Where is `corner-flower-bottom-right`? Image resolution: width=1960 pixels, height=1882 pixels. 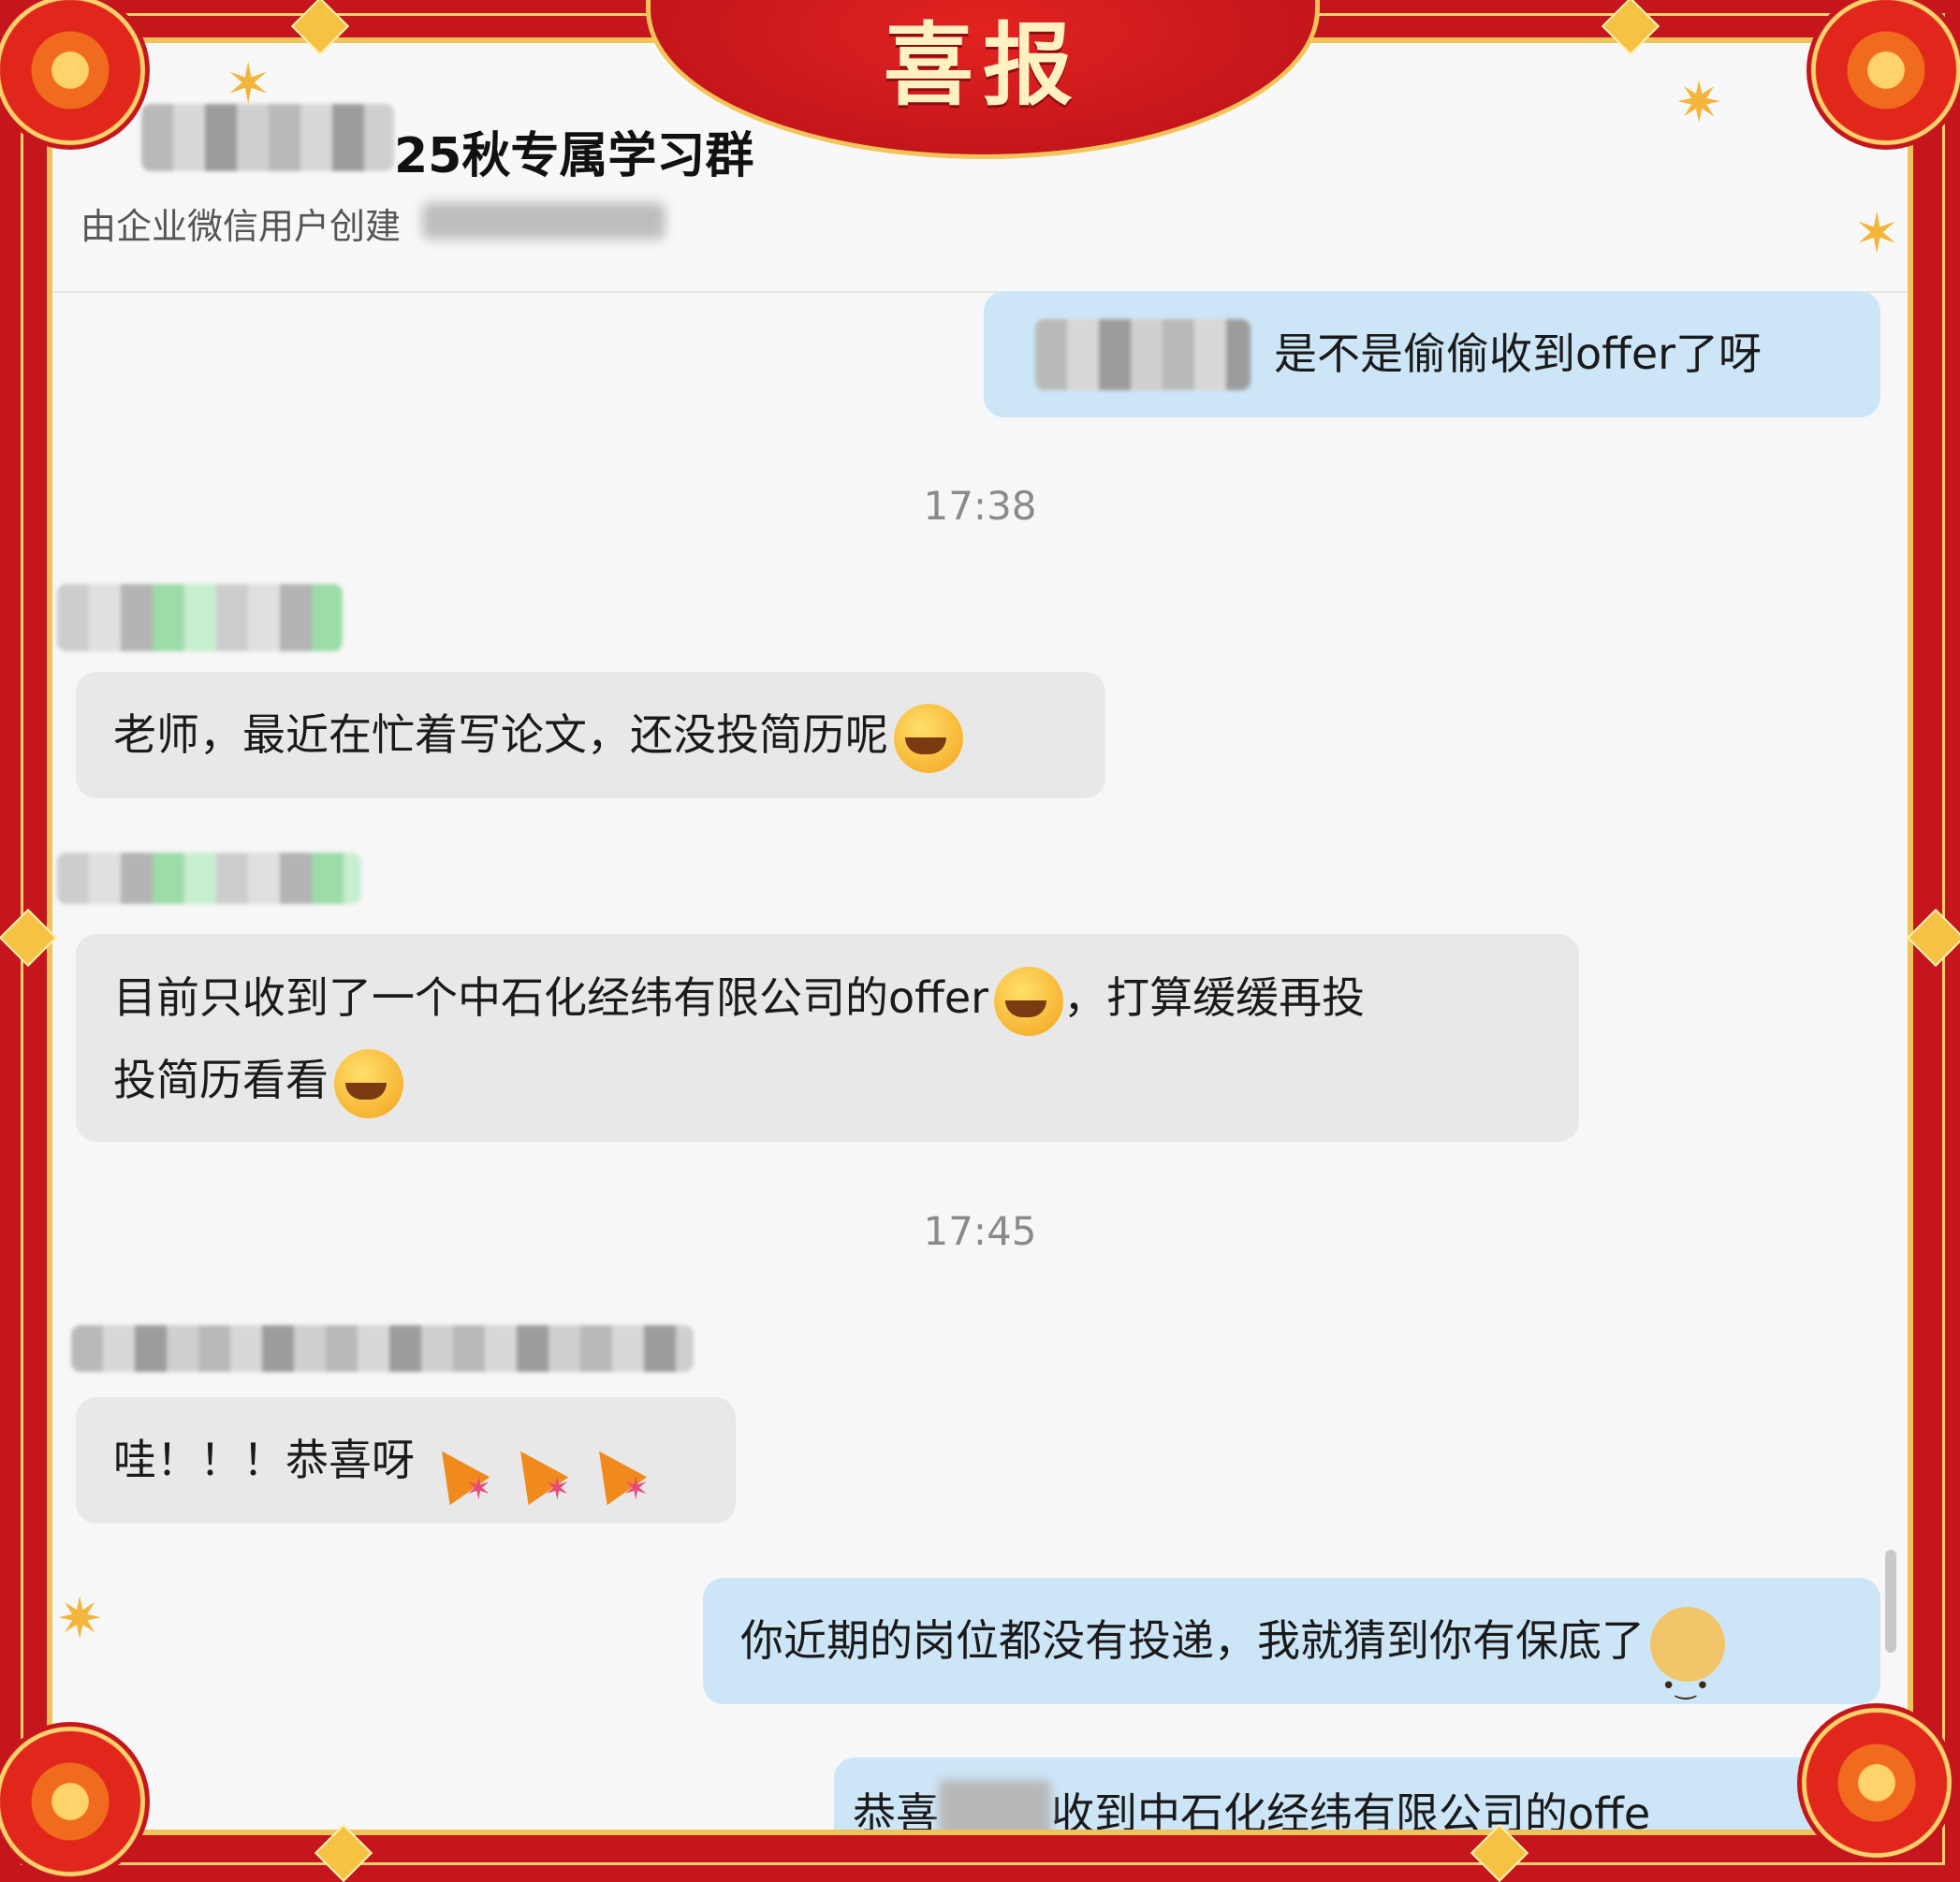 corner-flower-bottom-right is located at coordinates (1877, 1783).